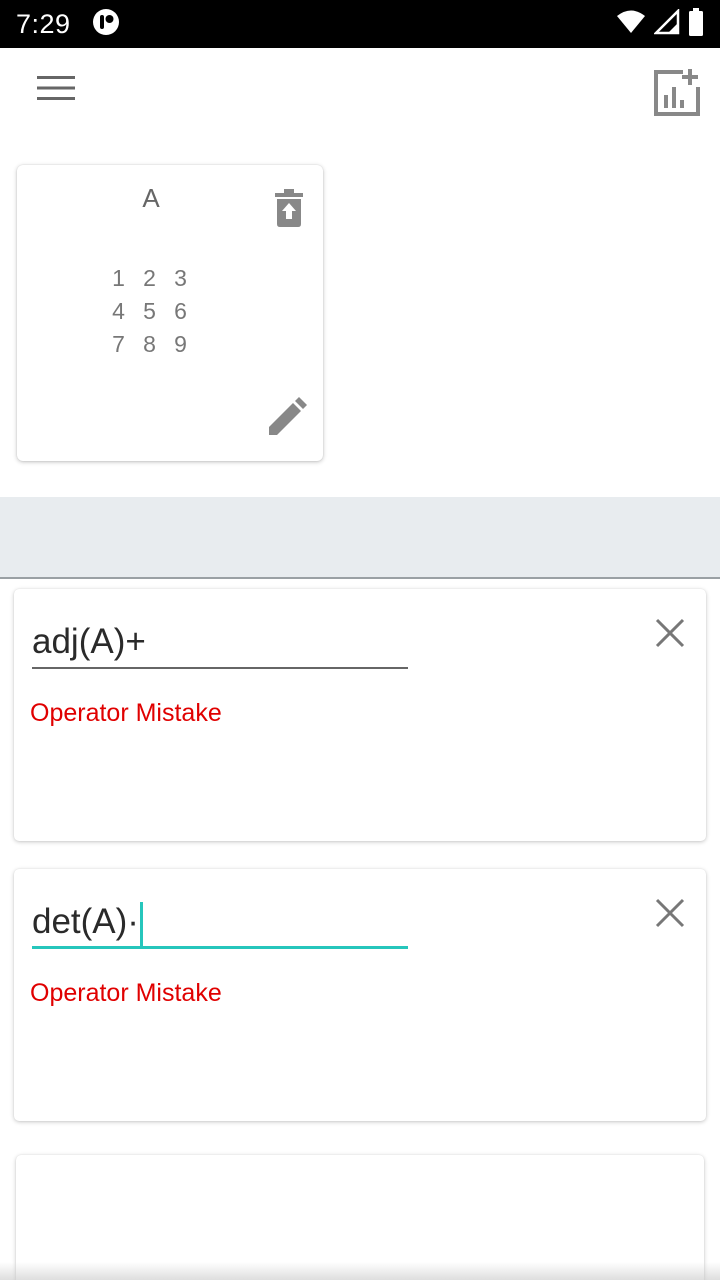 Image resolution: width=720 pixels, height=1280 pixels. Describe the element at coordinates (360, 1271) in the screenshot. I see `scroll-fade` at that location.